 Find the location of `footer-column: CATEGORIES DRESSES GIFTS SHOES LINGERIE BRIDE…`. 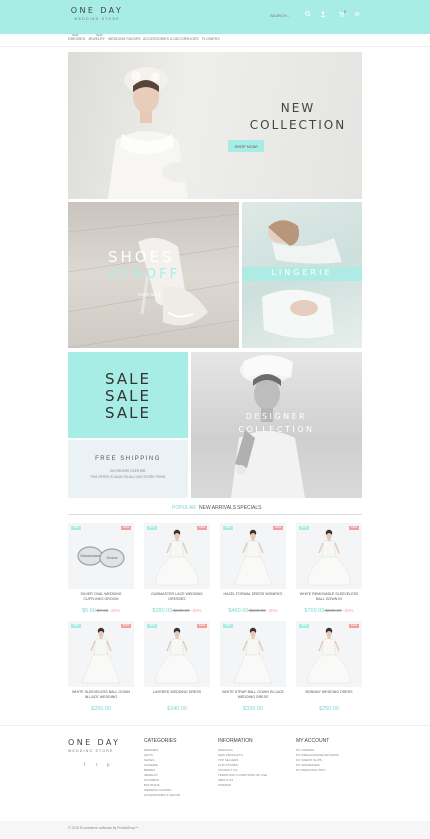

footer-column: CATEGORIES DRESSES GIFTS SHOES LINGERIE BRIDE… is located at coordinates (162, 768).